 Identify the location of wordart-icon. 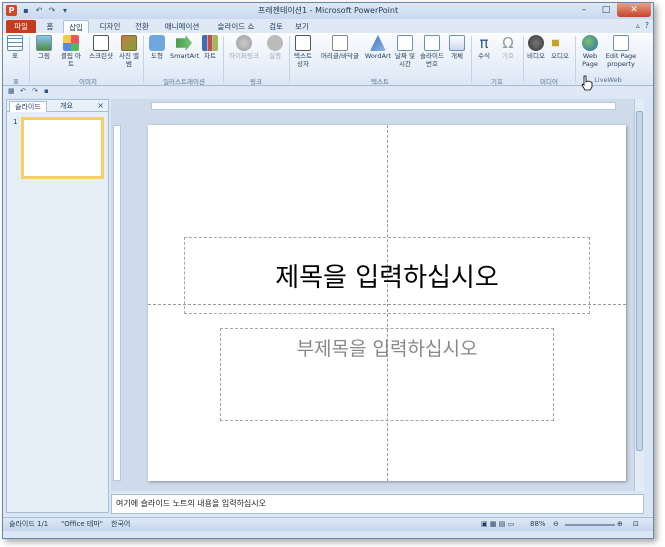
(378, 43).